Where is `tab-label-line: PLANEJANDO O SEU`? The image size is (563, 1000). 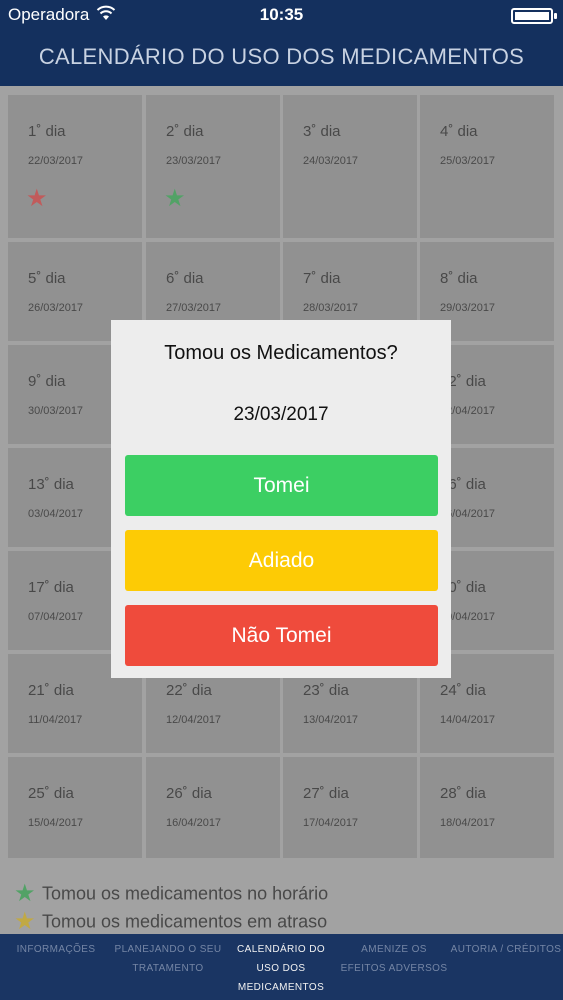
tab-label-line: PLANEJANDO O SEU is located at coordinates (168, 949).